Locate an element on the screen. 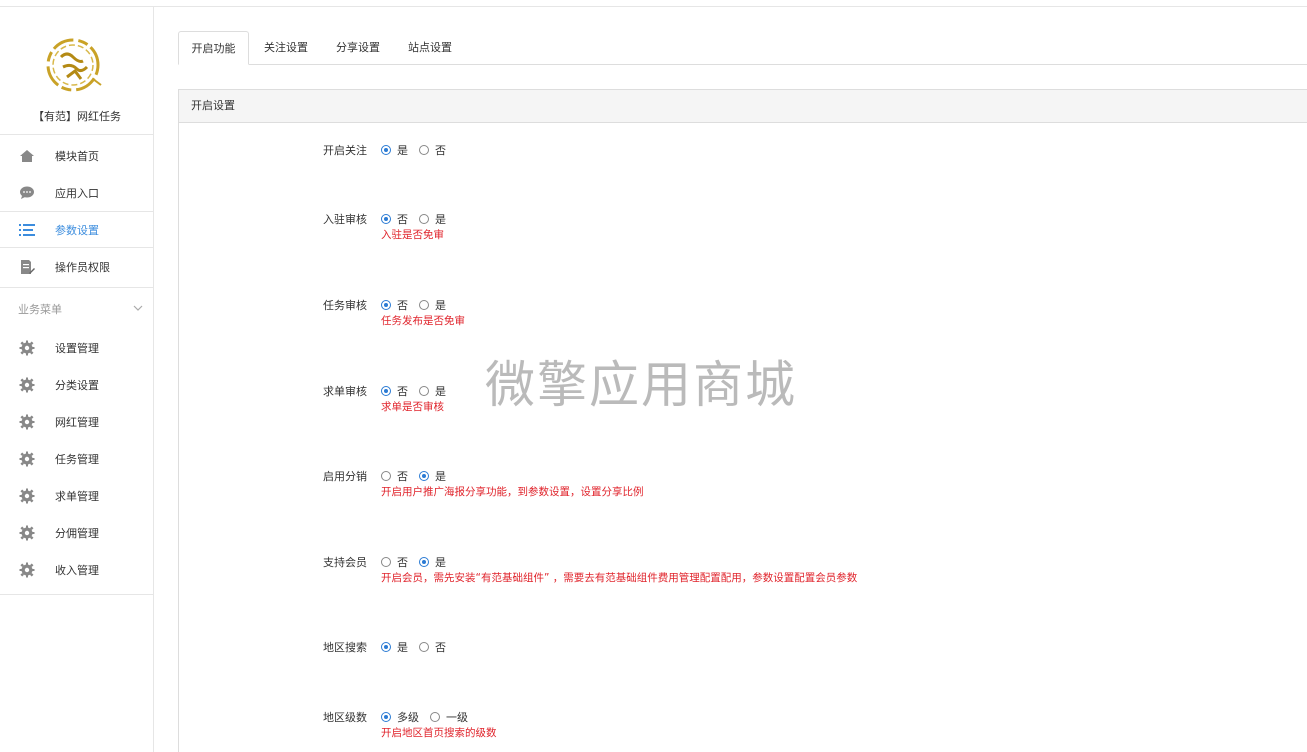  nav-item-influencer: 网红管理 is located at coordinates (76, 421).